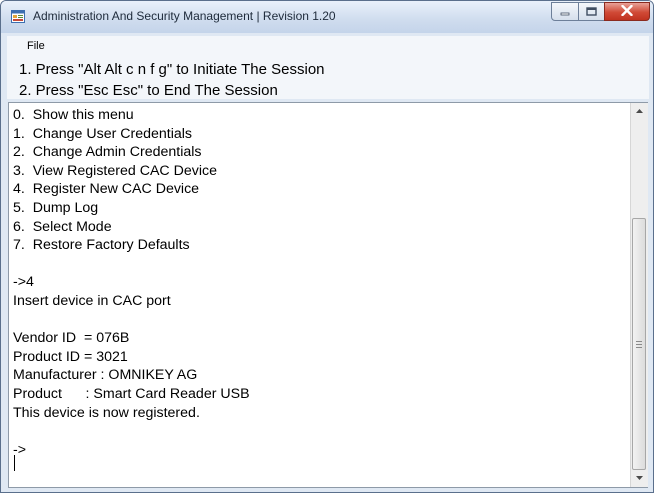  I want to click on scroll-down-button, so click(639, 478).